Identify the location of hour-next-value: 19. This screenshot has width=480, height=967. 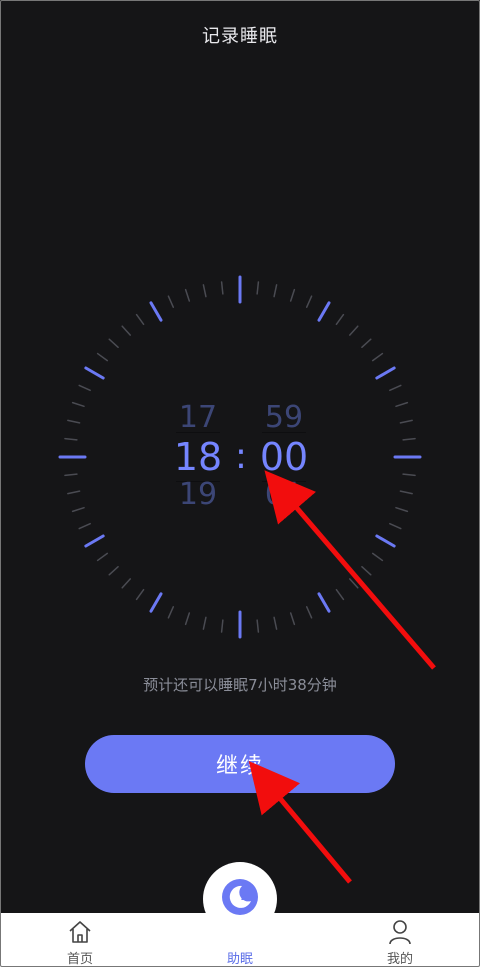
(198, 495).